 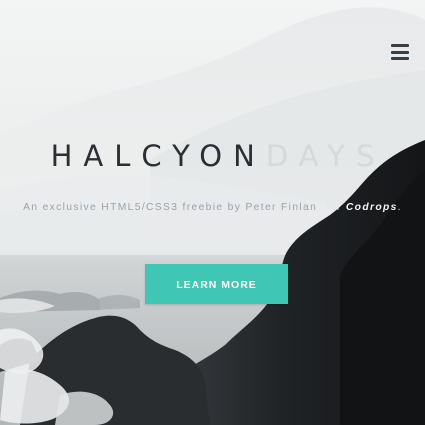 What do you see at coordinates (331, 207) in the screenshot?
I see `subtitle-connector: , for` at bounding box center [331, 207].